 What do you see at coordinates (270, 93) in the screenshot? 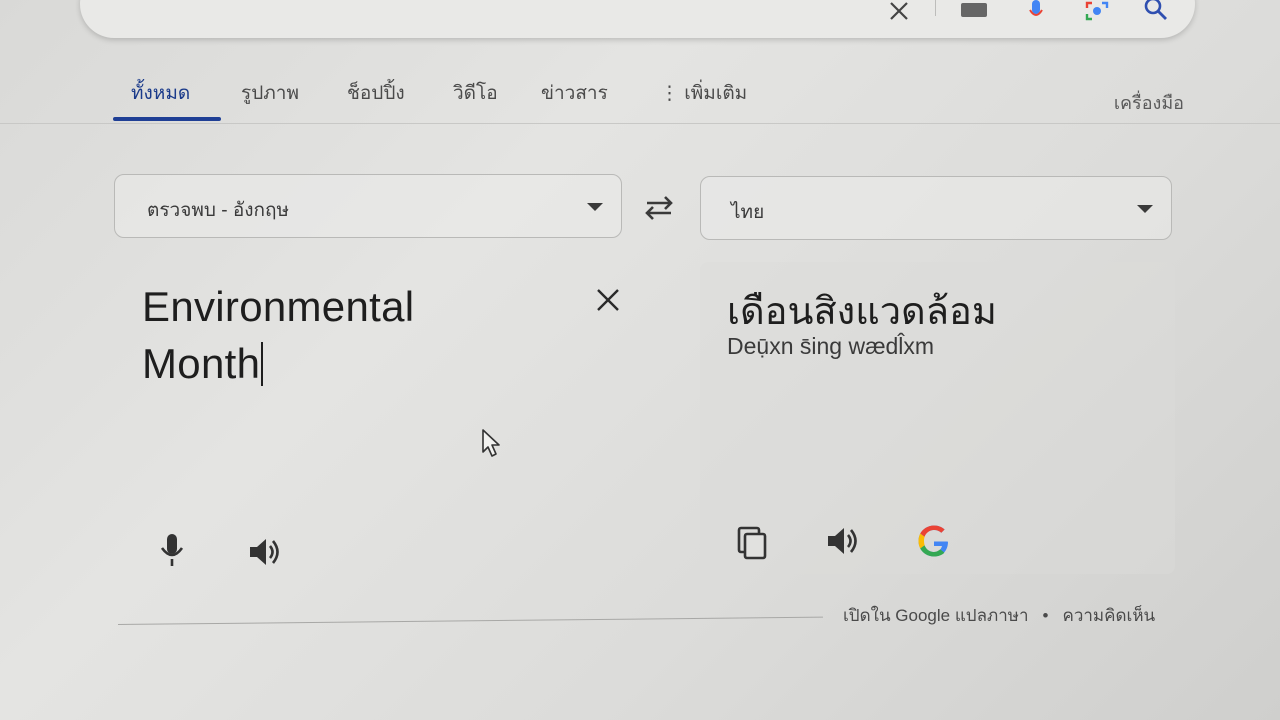
I see `tab-images: รูปภาพ` at bounding box center [270, 93].